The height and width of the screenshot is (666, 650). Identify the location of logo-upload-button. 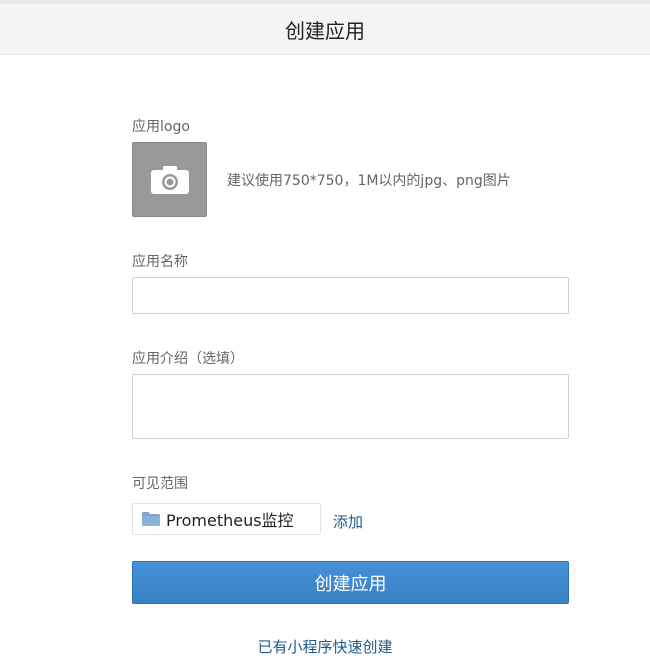
(169, 179).